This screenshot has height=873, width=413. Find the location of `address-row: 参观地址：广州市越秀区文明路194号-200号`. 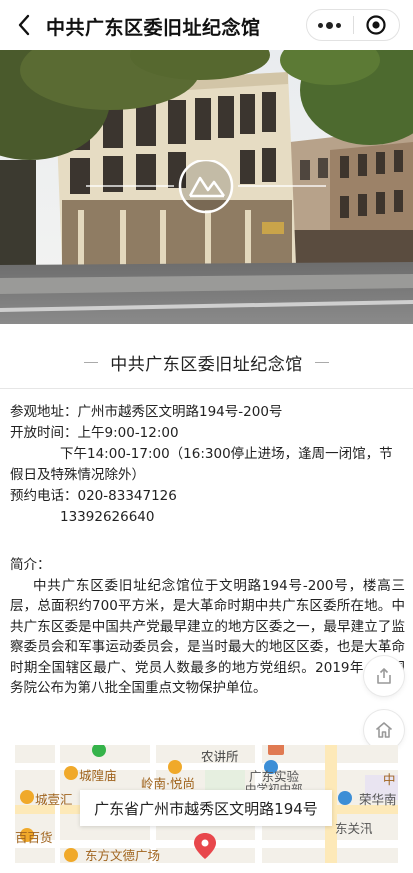

address-row: 参观地址：广州市越秀区文明路194号-200号 is located at coordinates (207, 412).